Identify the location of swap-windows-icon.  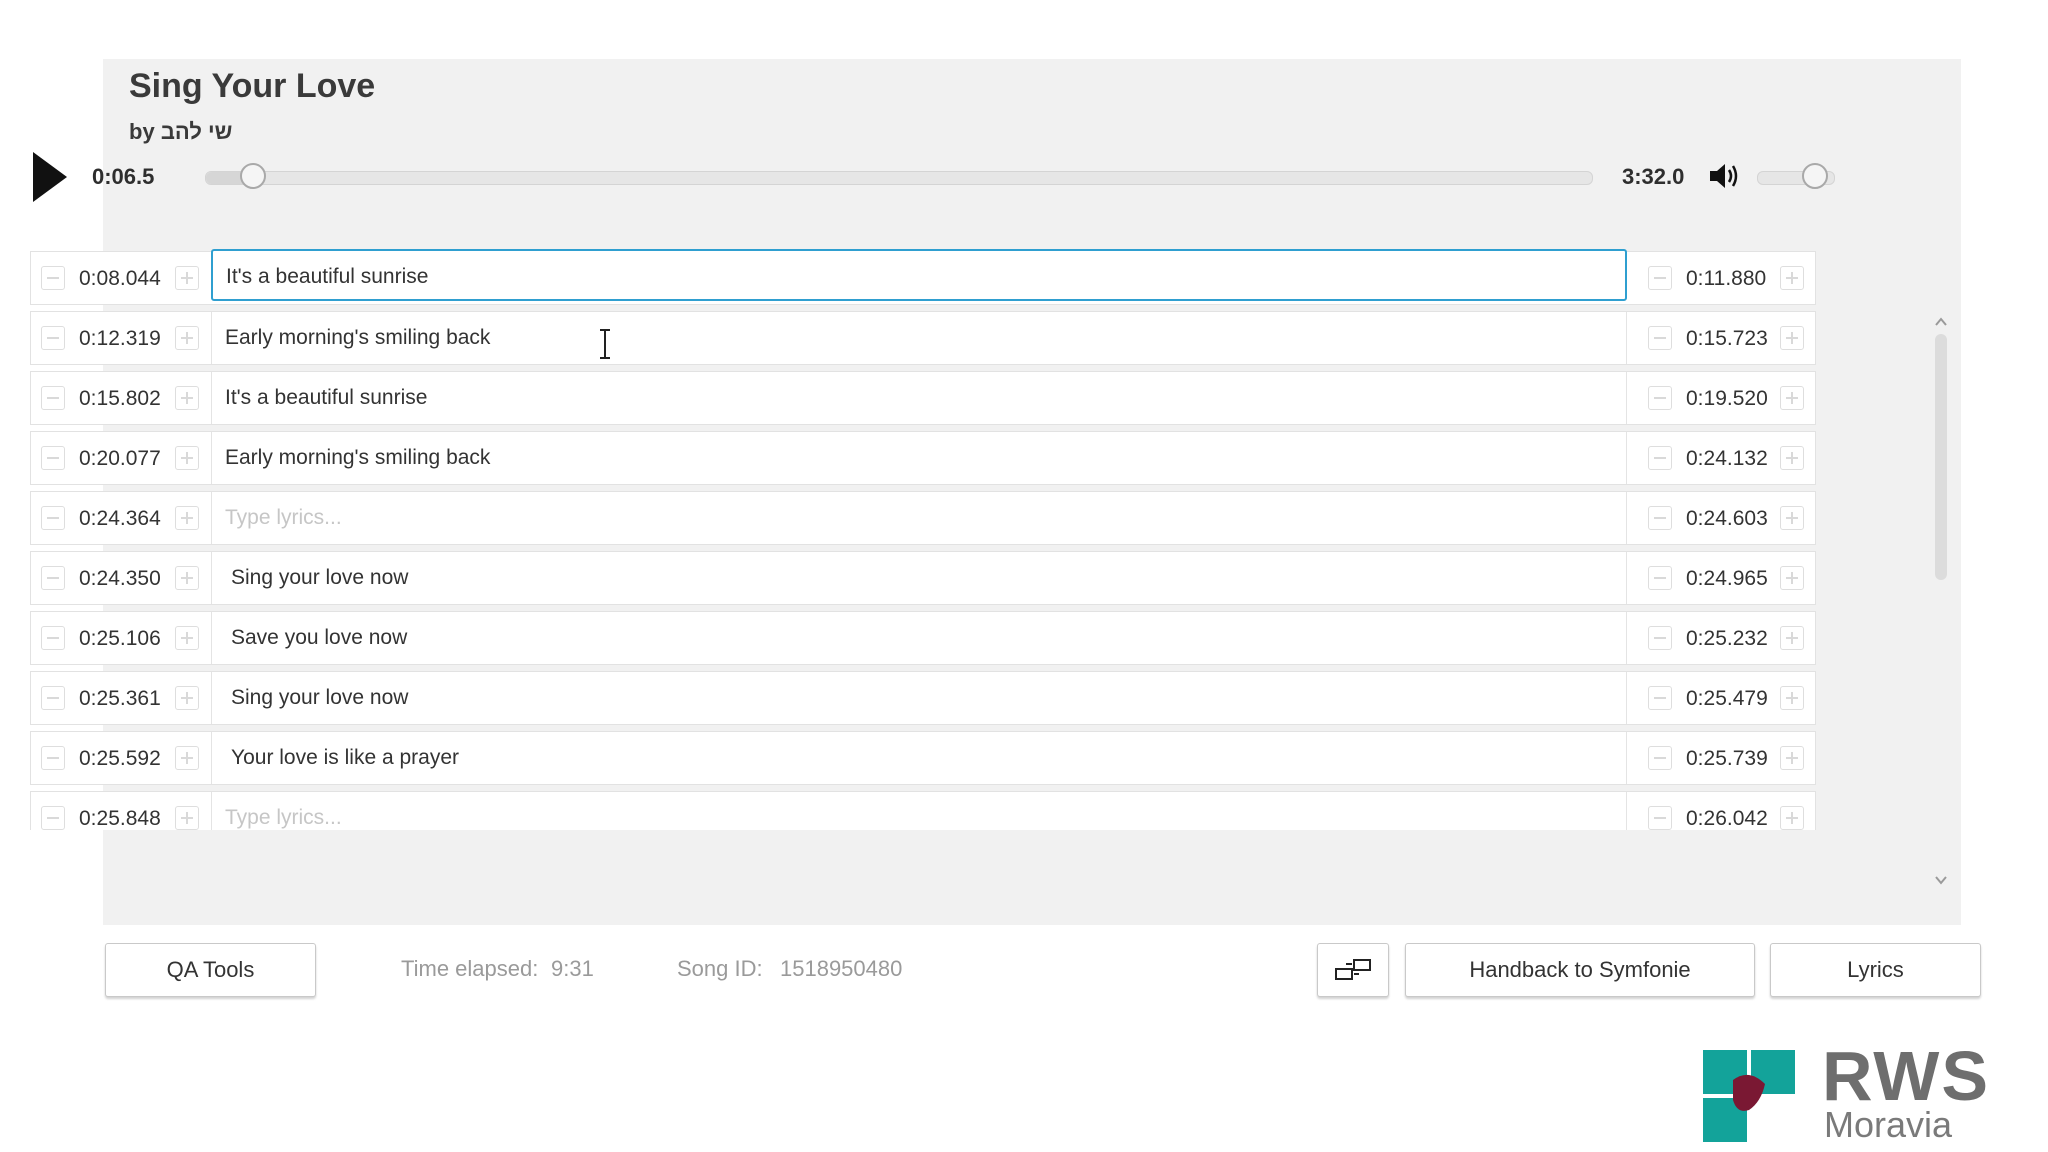
(1353, 969).